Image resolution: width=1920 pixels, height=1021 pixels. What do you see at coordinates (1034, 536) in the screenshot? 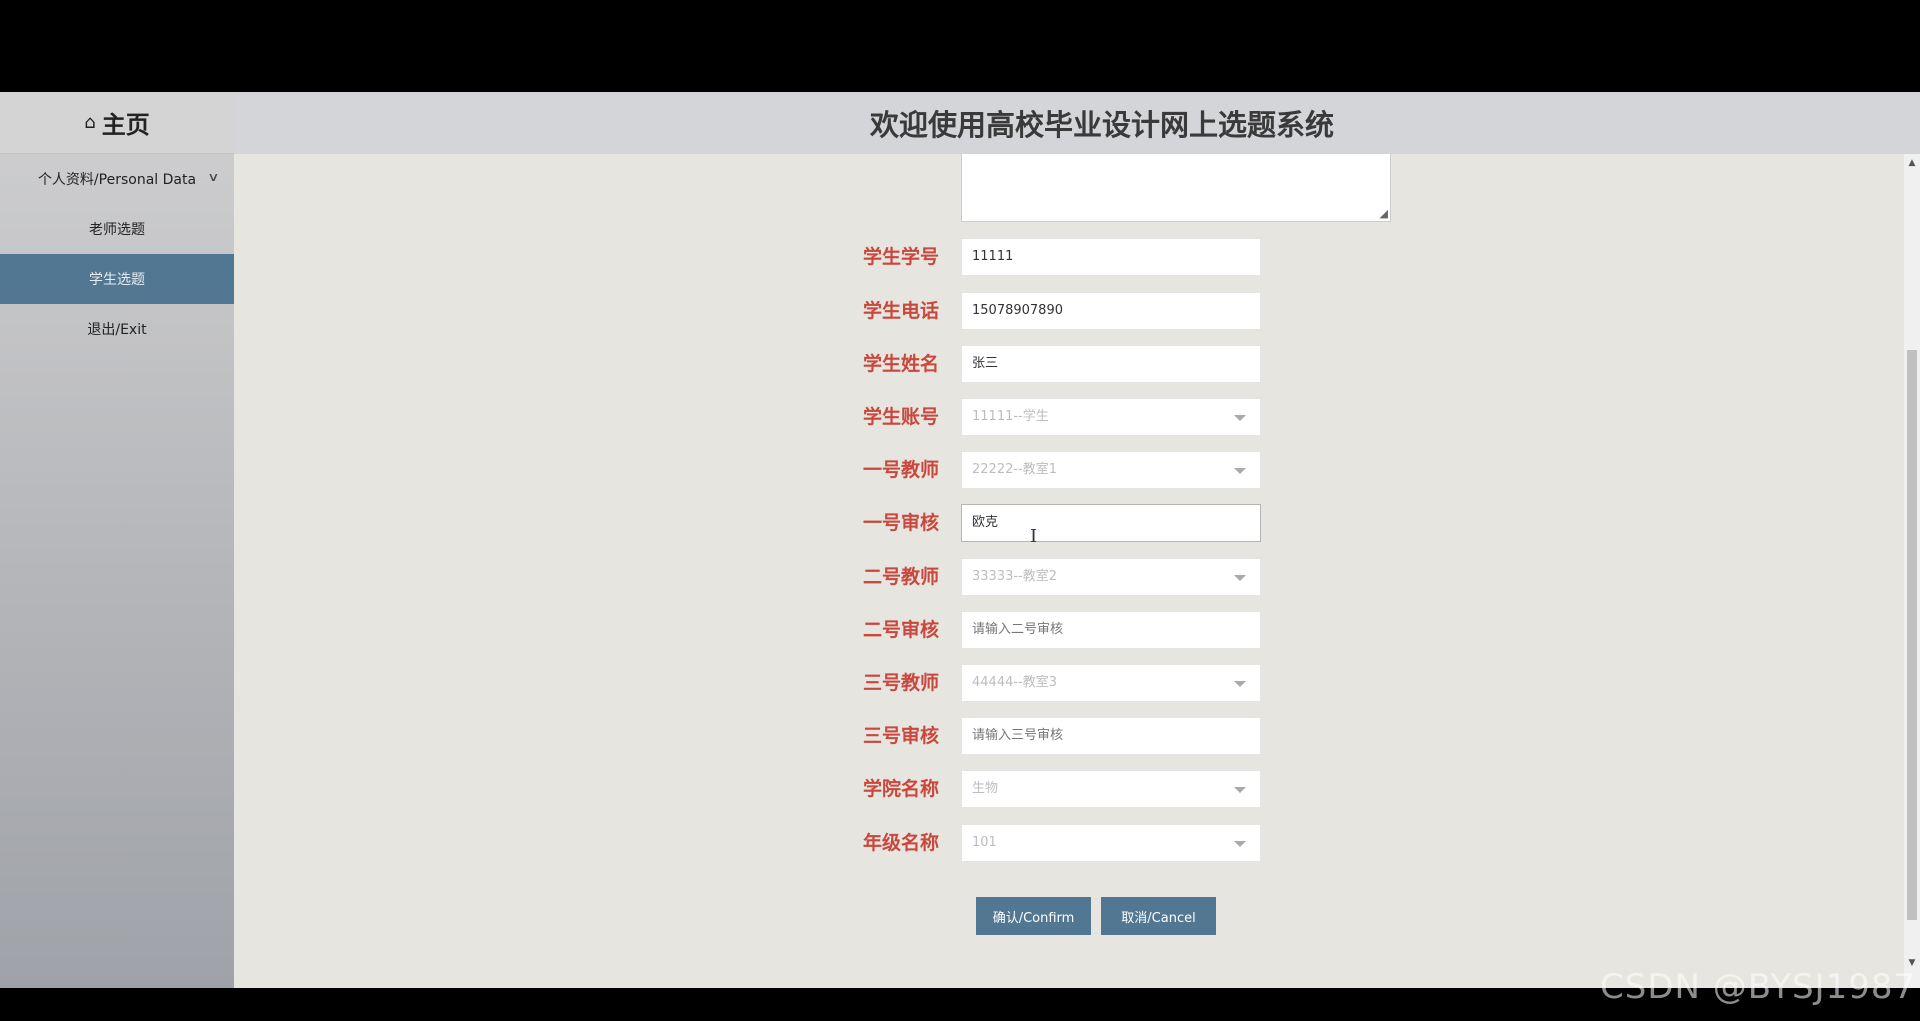
I see `text-cursor-icon: I` at bounding box center [1034, 536].